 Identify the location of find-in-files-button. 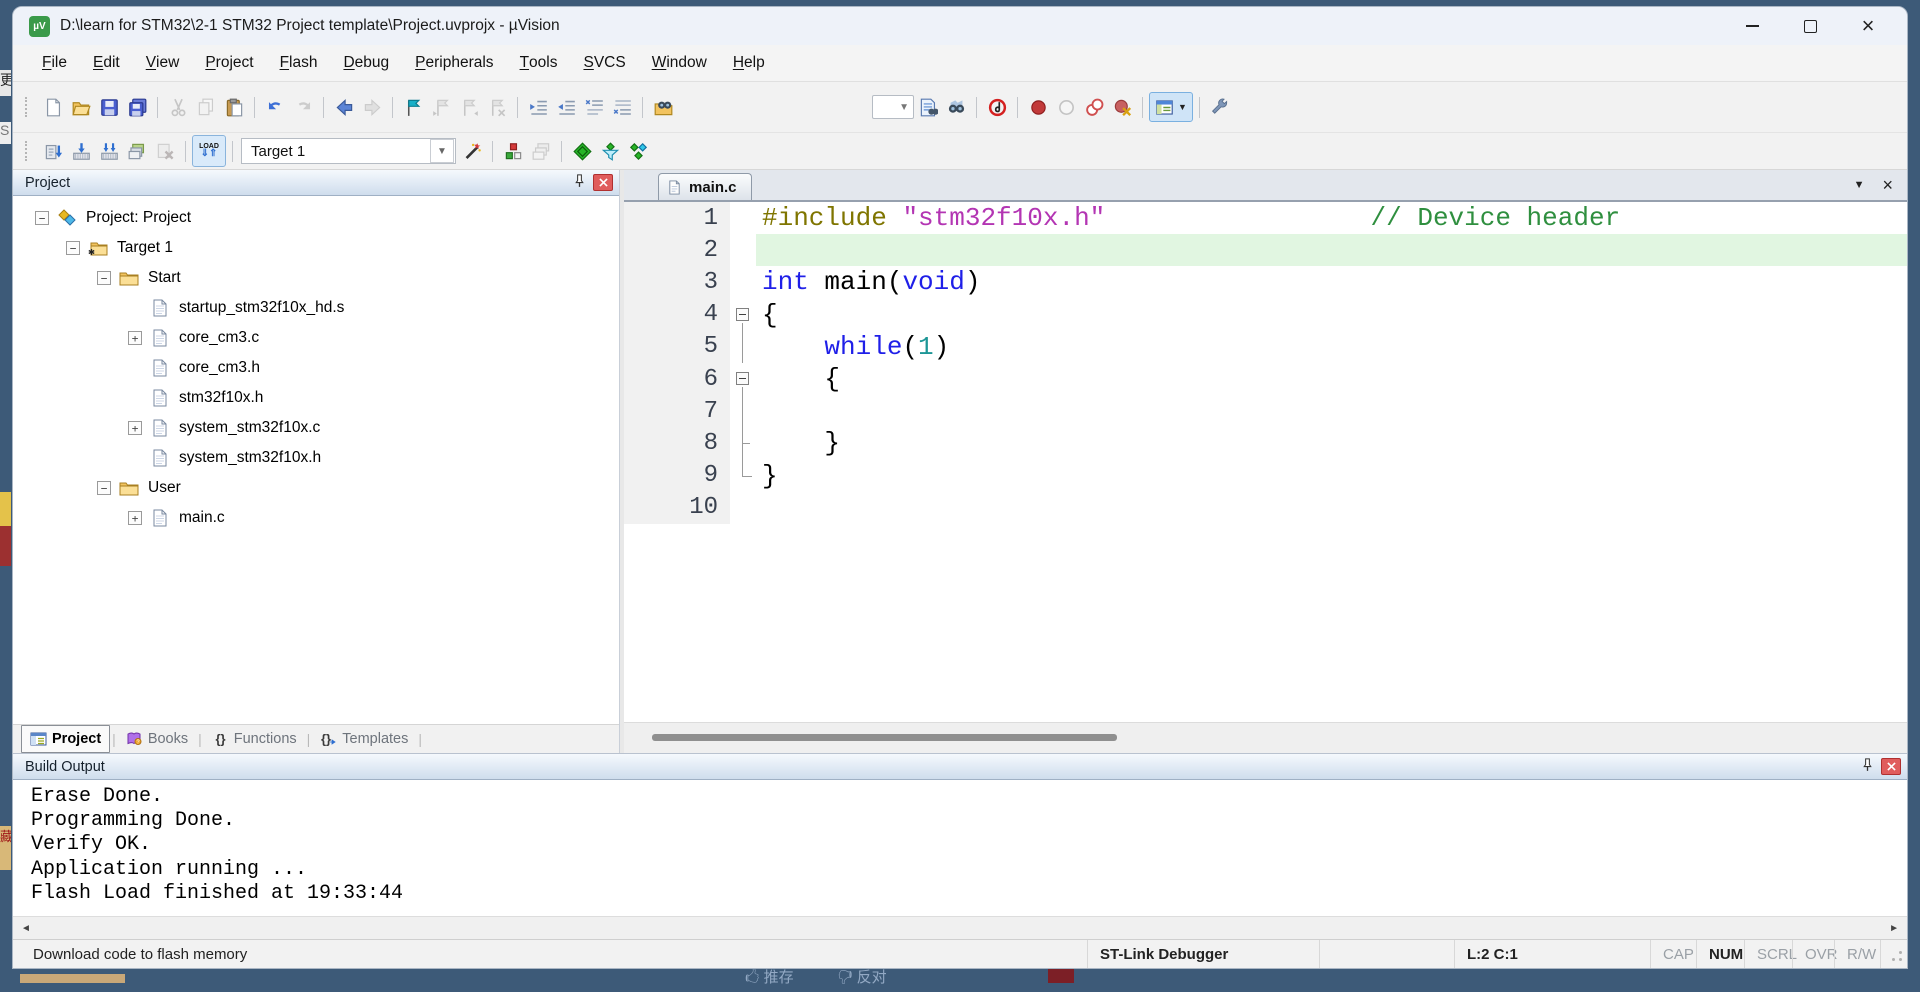
(663, 107).